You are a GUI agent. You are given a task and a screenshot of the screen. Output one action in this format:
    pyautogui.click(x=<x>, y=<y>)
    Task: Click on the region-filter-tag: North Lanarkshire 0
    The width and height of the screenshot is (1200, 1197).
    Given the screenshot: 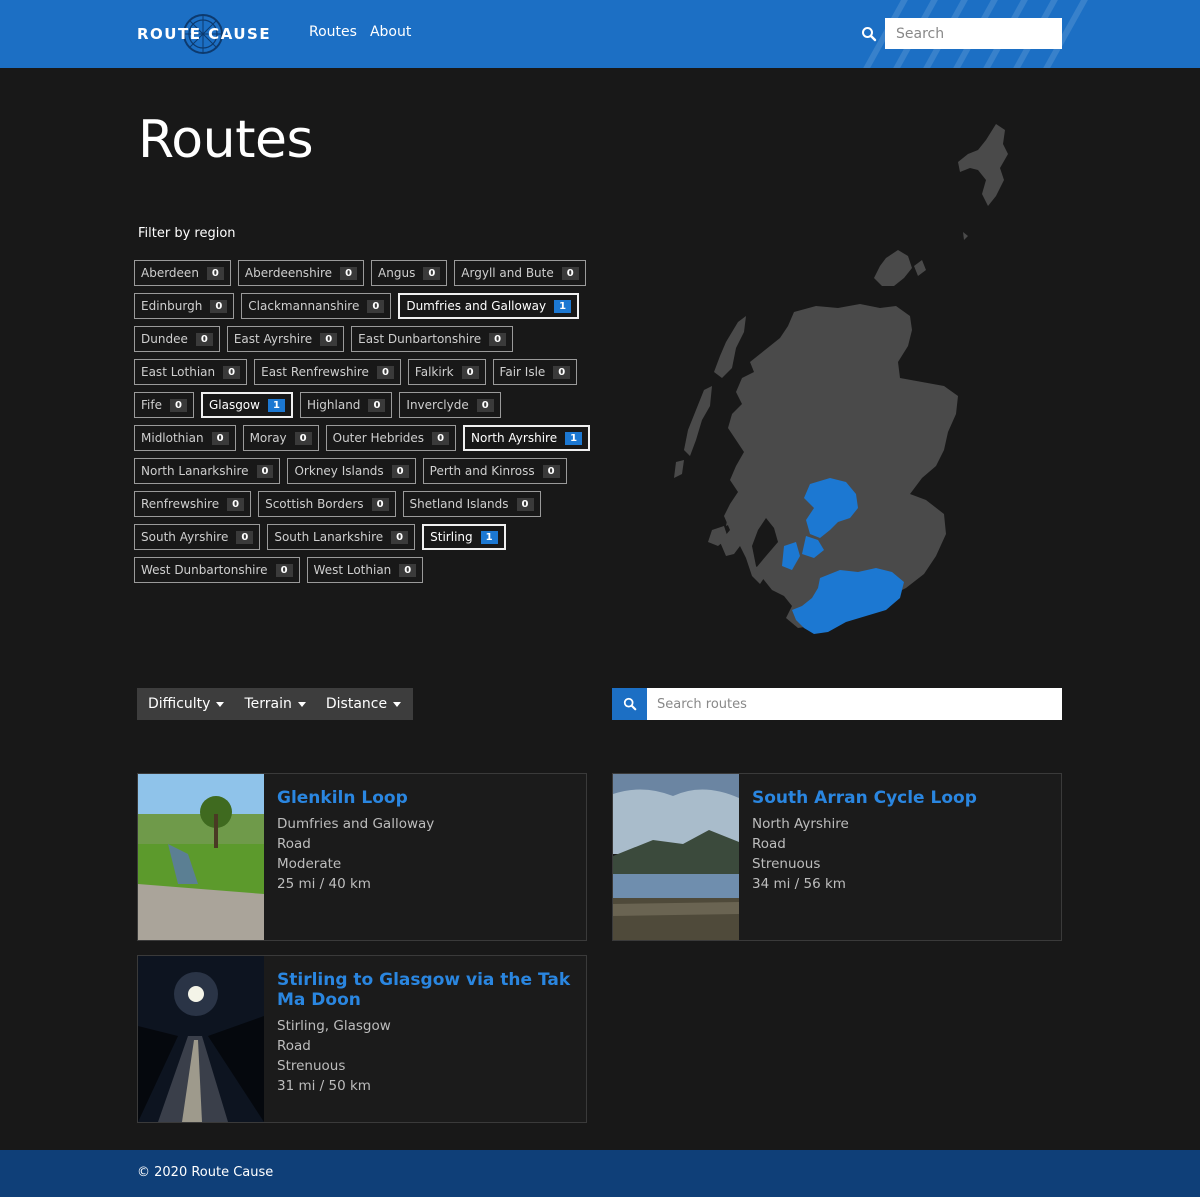 What is the action you would take?
    pyautogui.click(x=207, y=471)
    